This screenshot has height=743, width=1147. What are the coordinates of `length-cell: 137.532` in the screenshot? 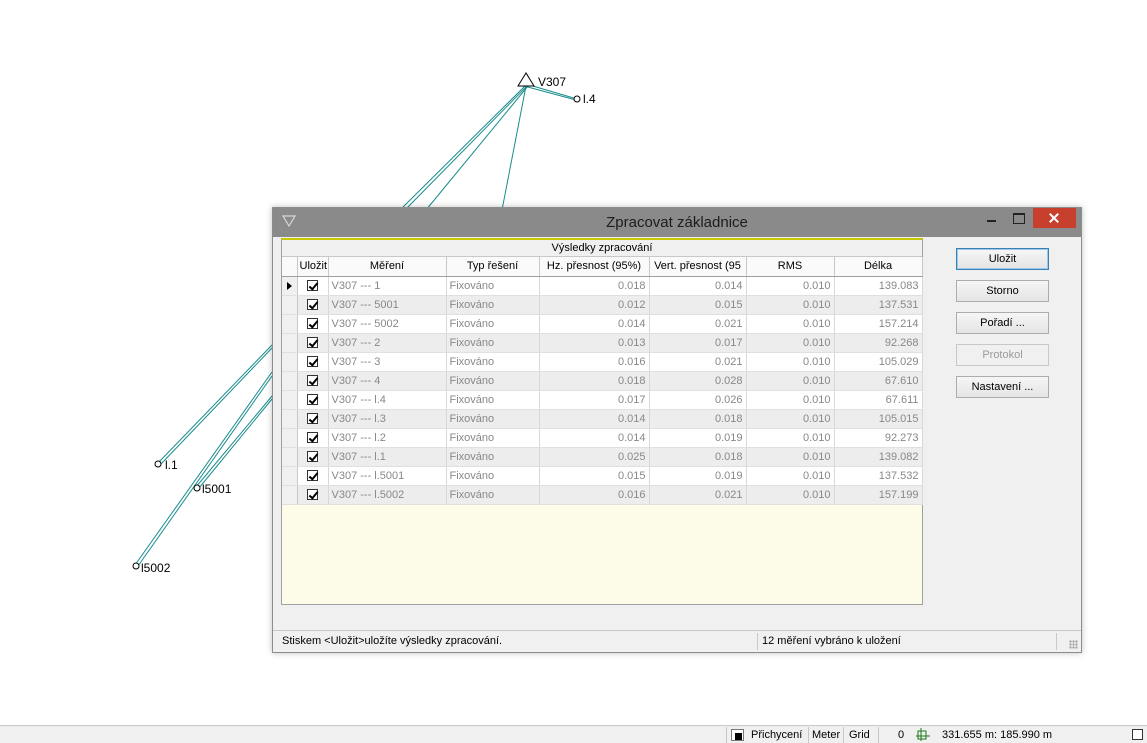 It's located at (878, 476).